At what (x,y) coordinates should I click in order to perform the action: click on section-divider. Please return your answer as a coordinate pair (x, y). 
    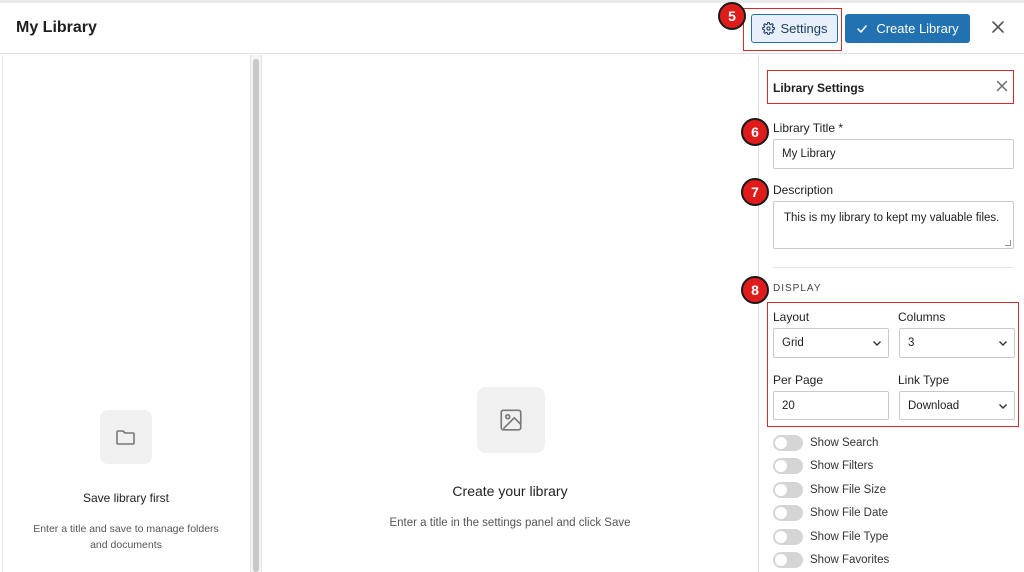
    Looking at the image, I should click on (893, 267).